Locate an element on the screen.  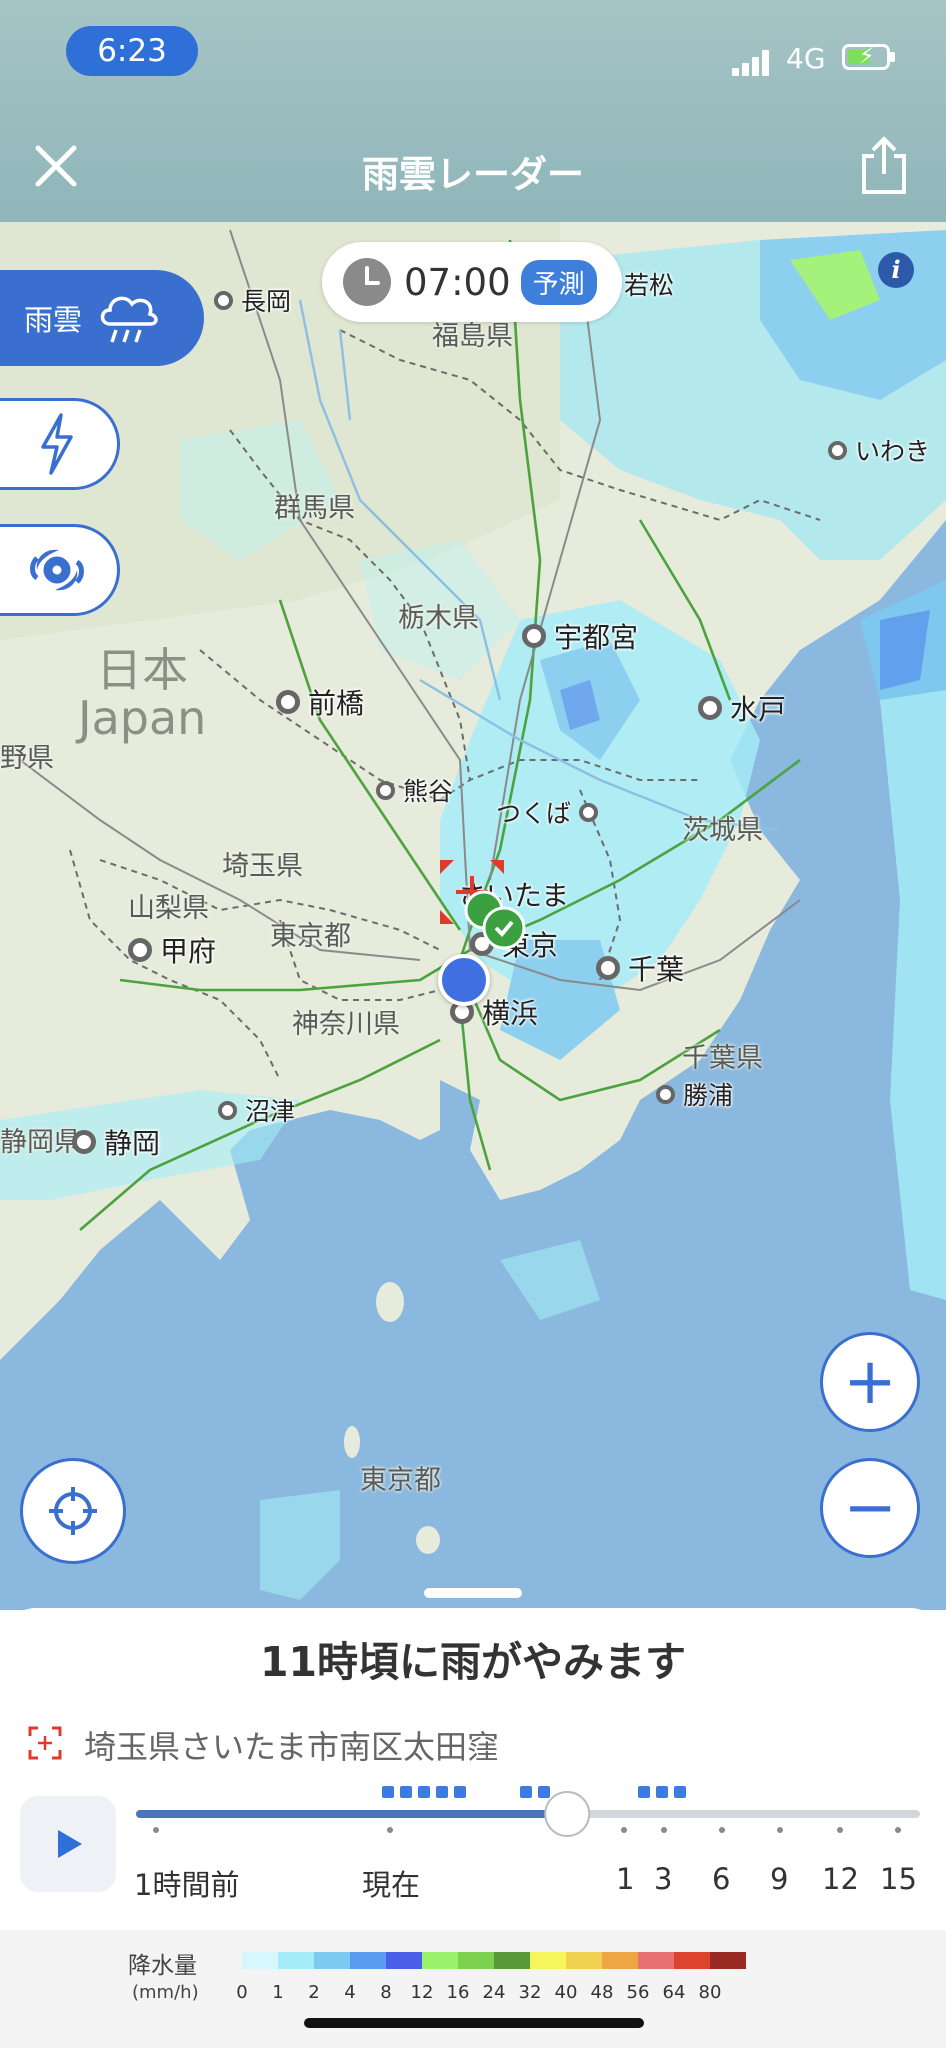
clock-icon is located at coordinates (367, 282).